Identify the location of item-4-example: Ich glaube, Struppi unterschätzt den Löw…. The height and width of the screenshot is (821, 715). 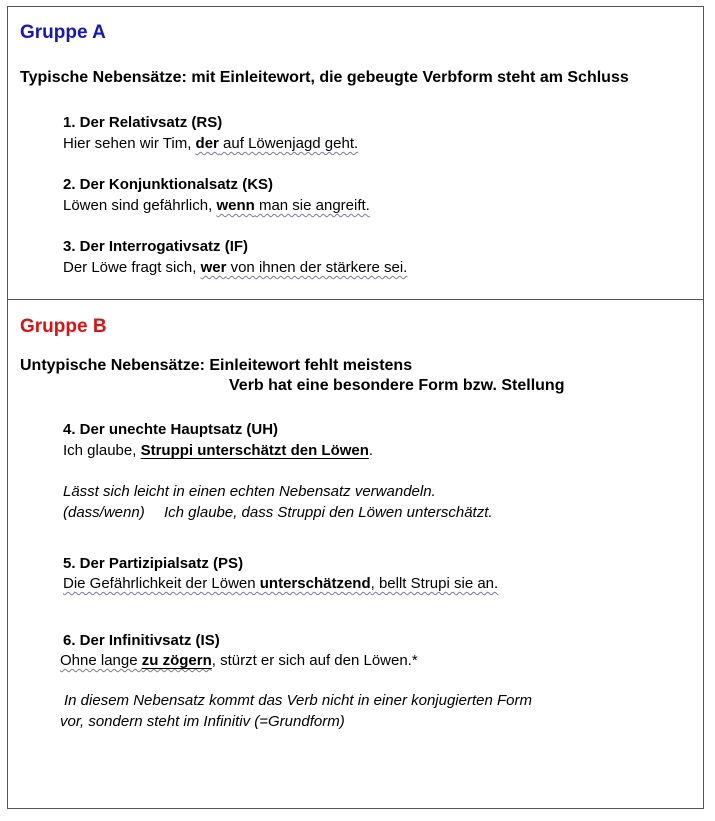
(218, 450).